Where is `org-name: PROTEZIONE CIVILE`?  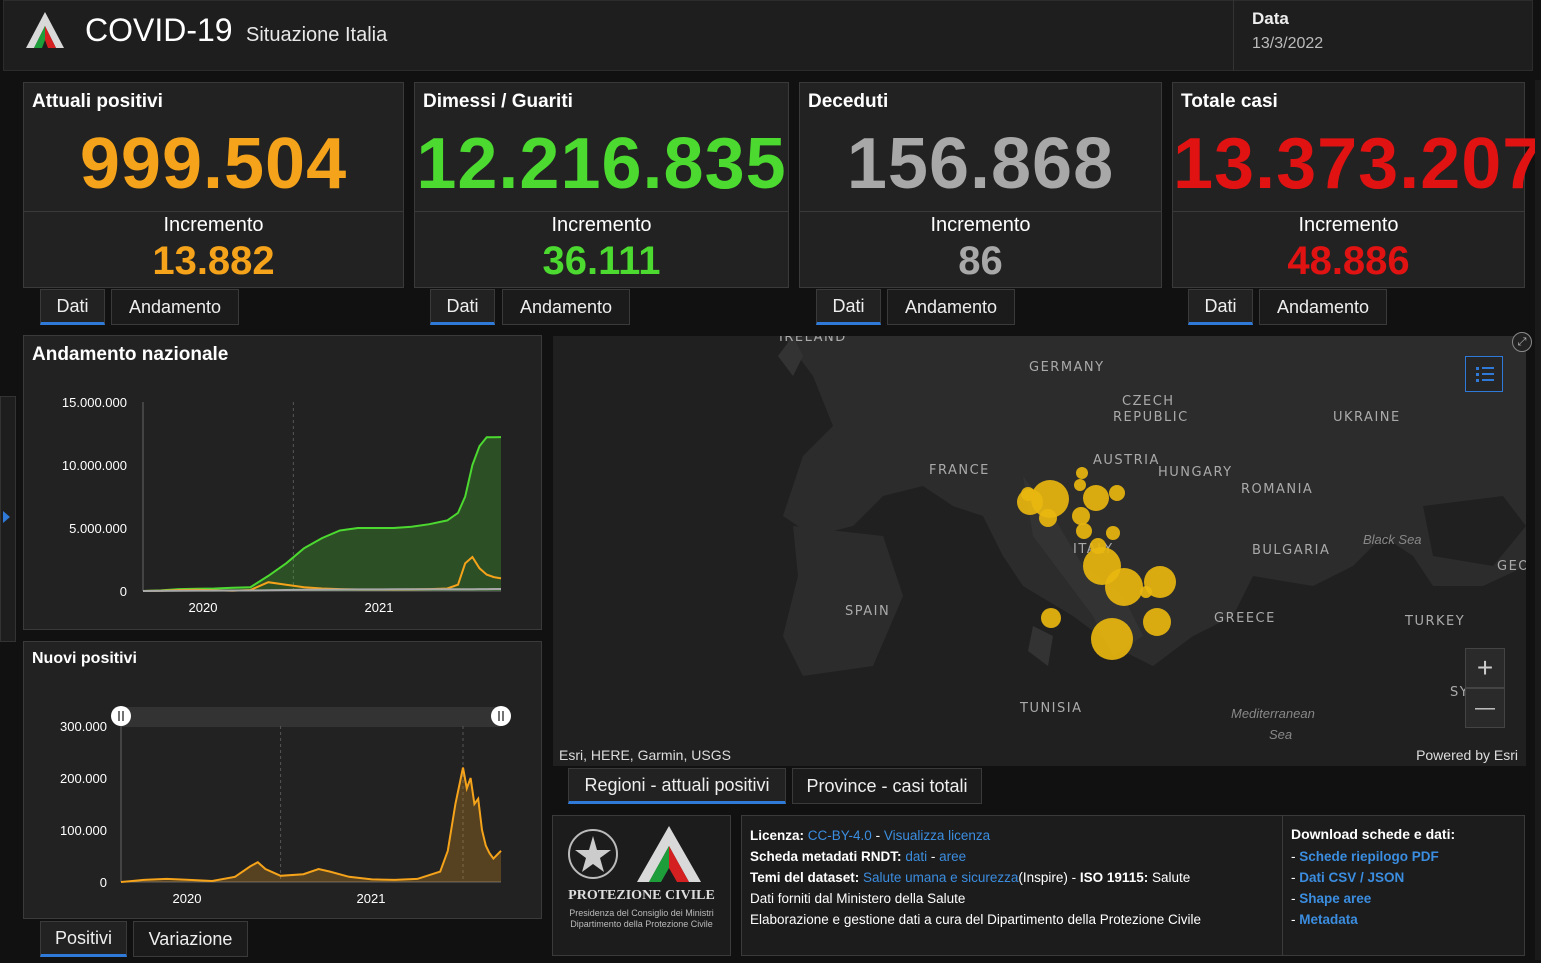 org-name: PROTEZIONE CIVILE is located at coordinates (641, 895).